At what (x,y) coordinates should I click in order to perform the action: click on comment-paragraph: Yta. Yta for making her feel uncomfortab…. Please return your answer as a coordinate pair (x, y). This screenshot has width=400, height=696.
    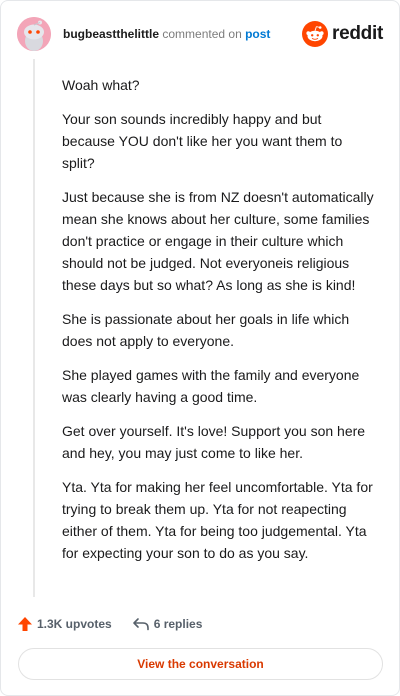
    Looking at the image, I should click on (217, 520).